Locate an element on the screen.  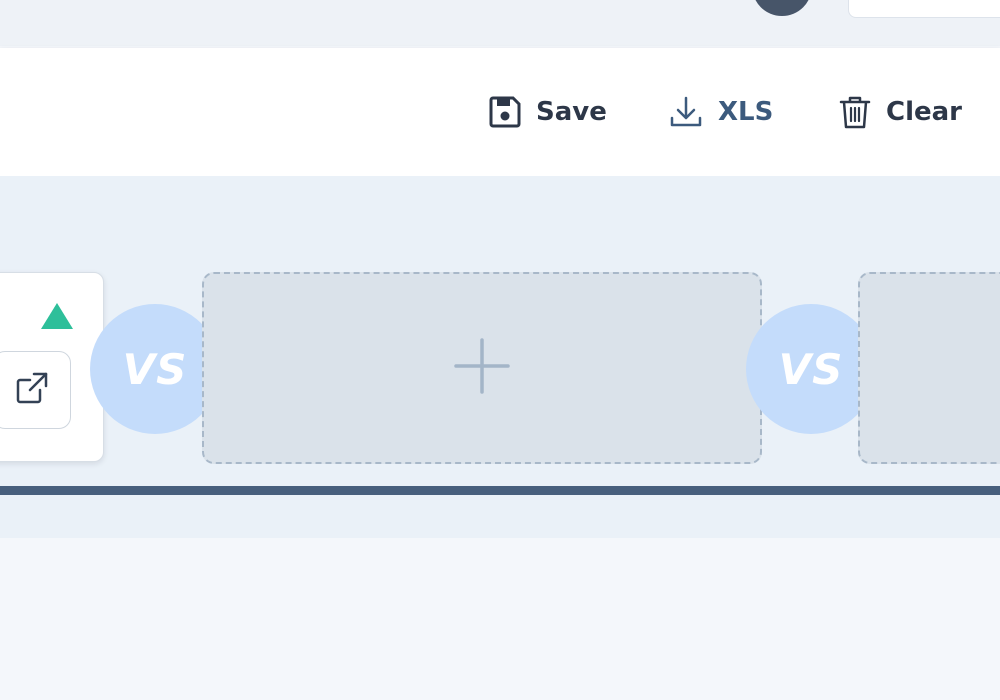
open-external-button is located at coordinates (35, 390).